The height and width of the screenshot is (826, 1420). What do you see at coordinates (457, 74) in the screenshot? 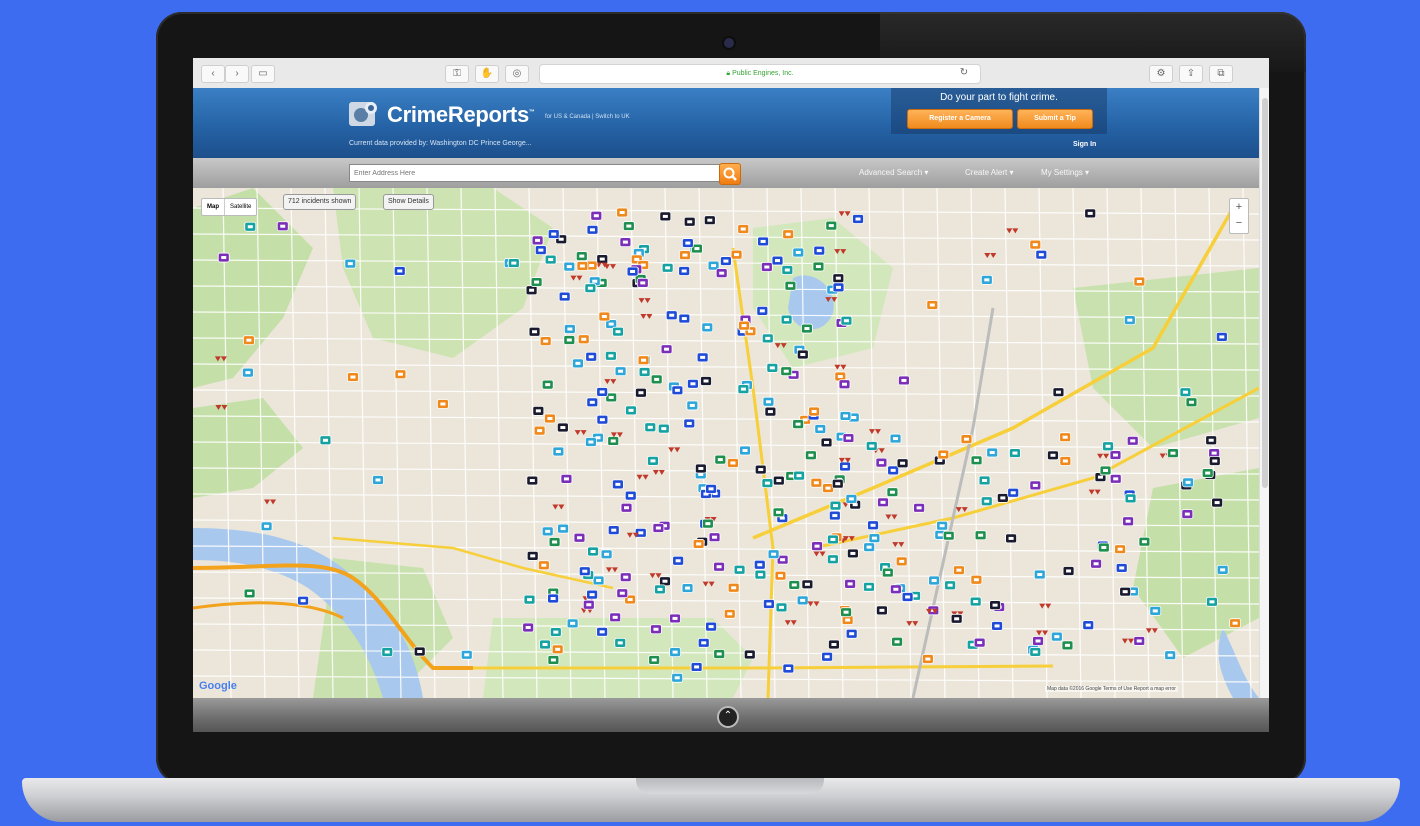
I see `key-icon: ⚿` at bounding box center [457, 74].